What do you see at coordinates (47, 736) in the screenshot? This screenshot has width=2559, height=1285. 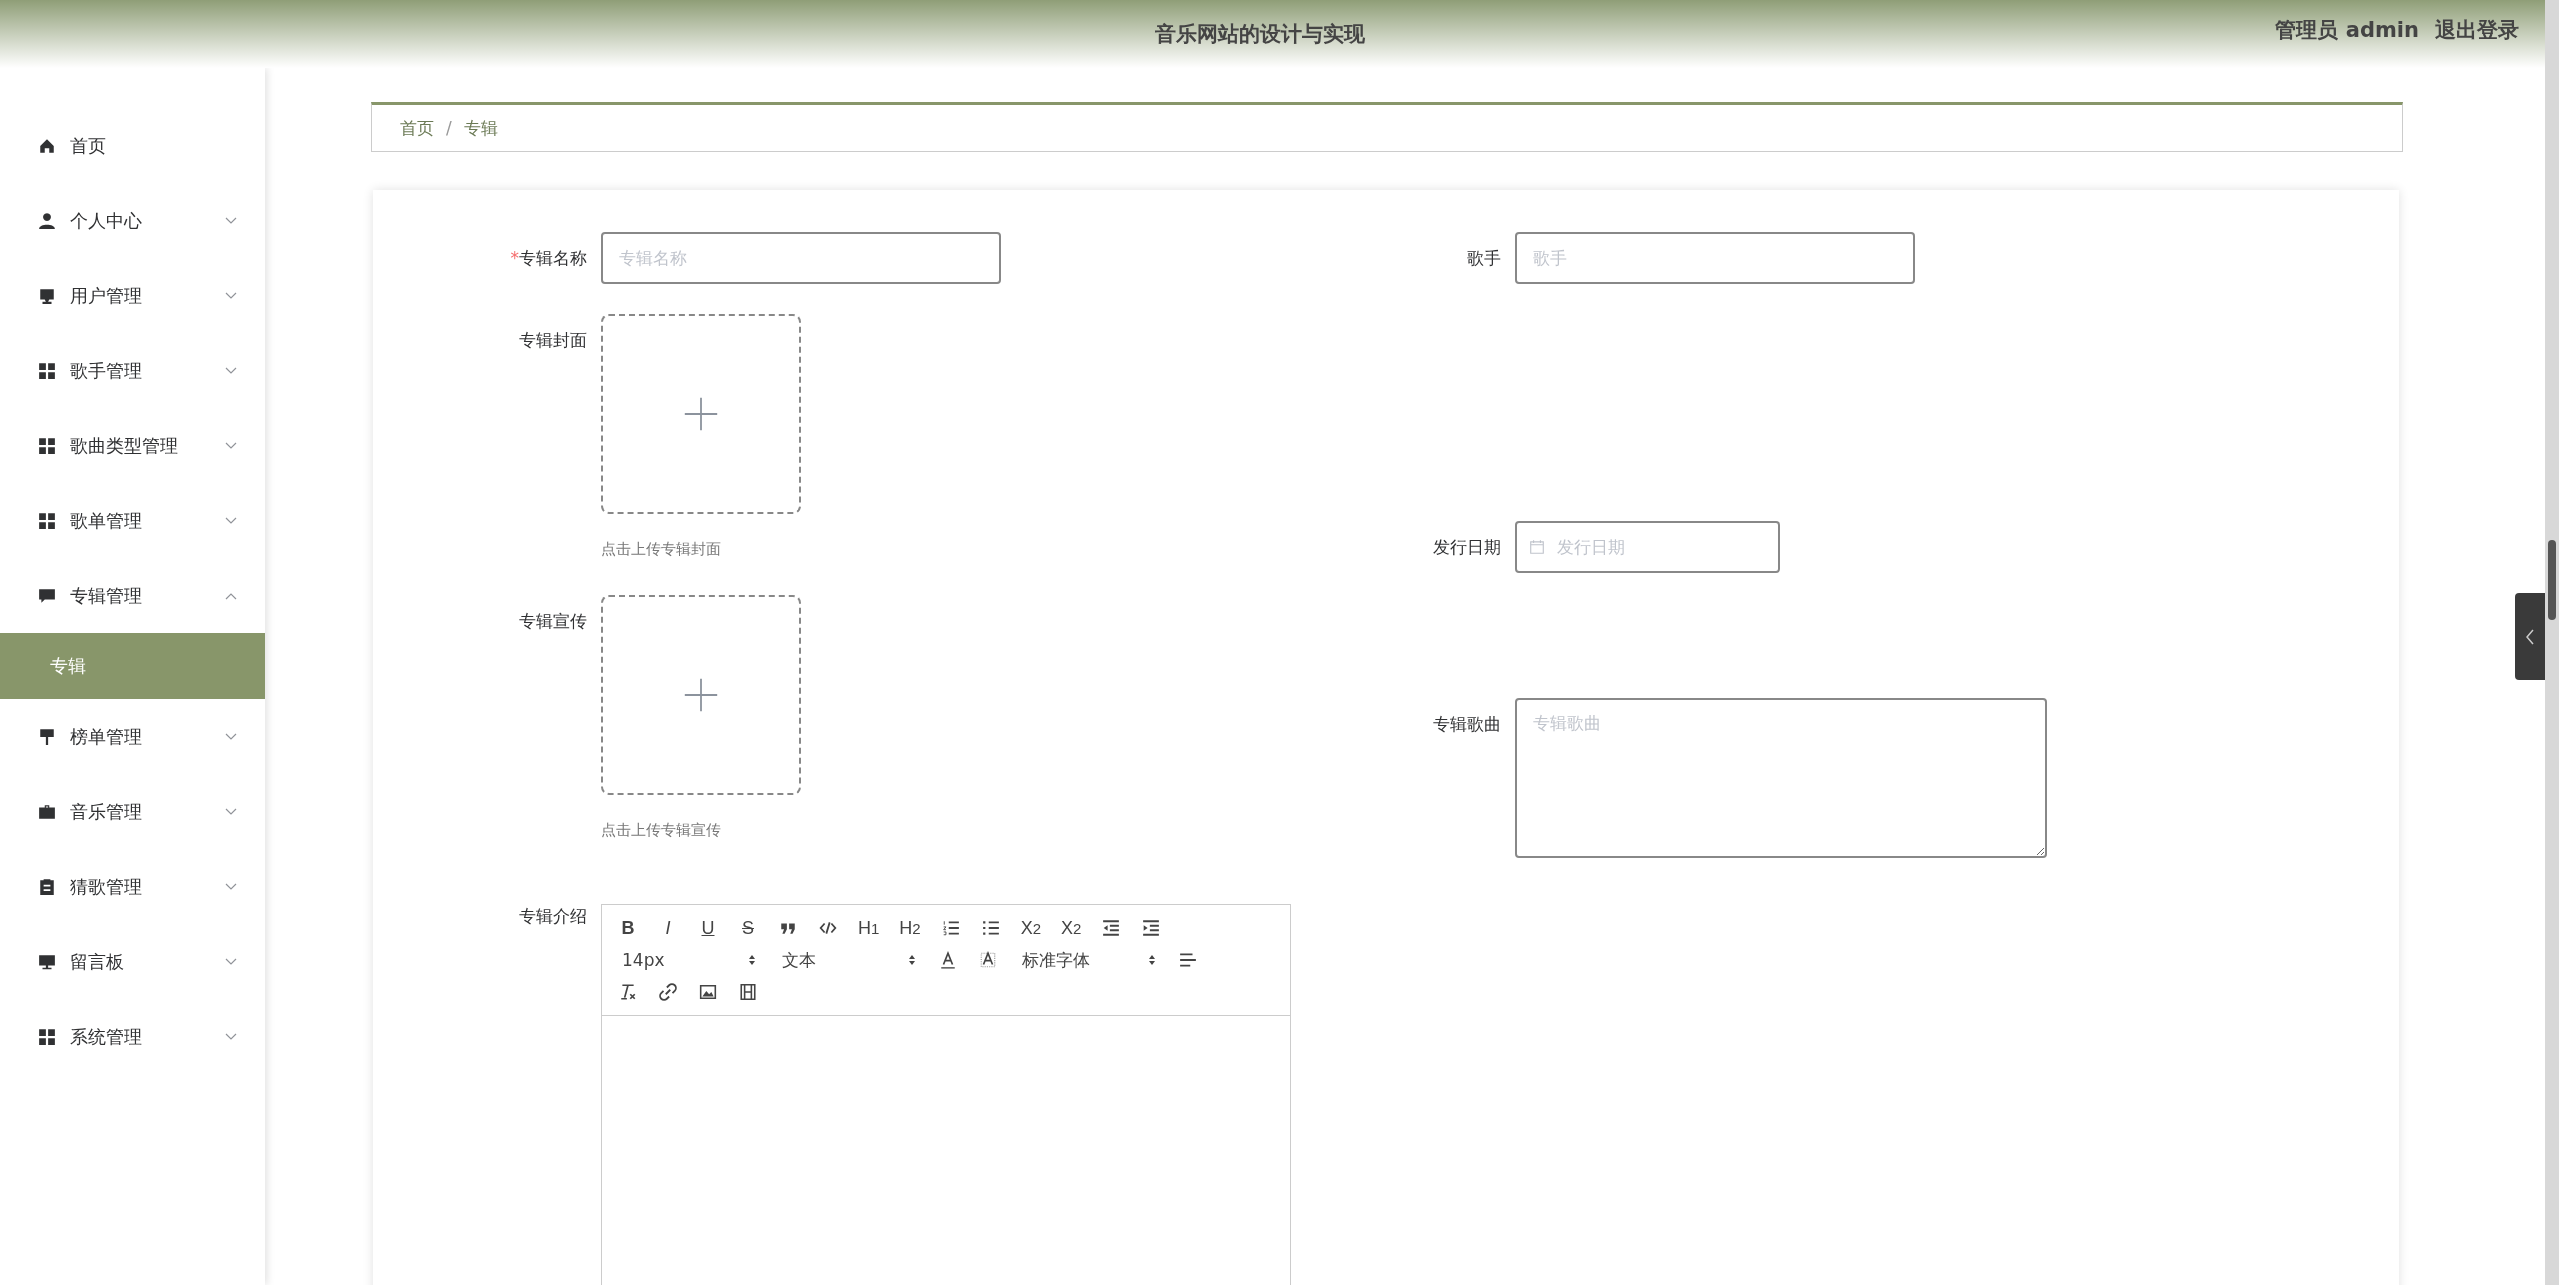 I see `sign-icon` at bounding box center [47, 736].